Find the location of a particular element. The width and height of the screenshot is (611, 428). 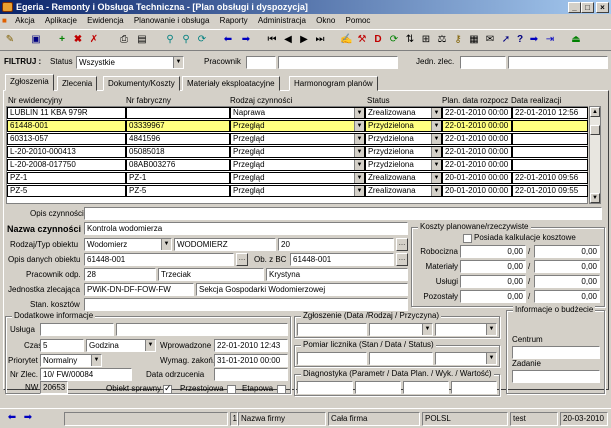

col-header-plan-data: Plan. data rozpocz is located at coordinates (475, 101).